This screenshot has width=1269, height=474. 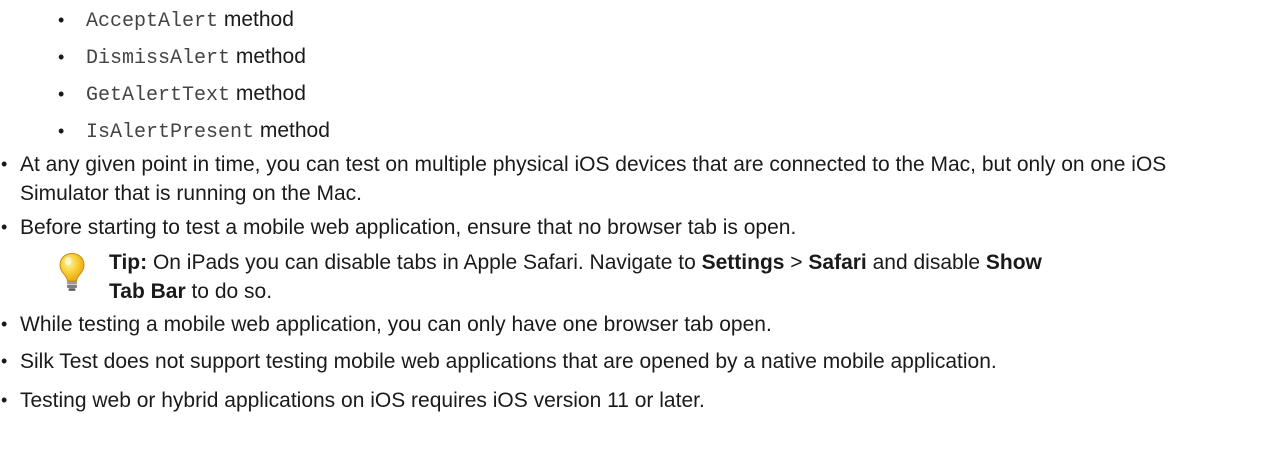 I want to click on tip-text-part: and disable, so click(x=926, y=262).